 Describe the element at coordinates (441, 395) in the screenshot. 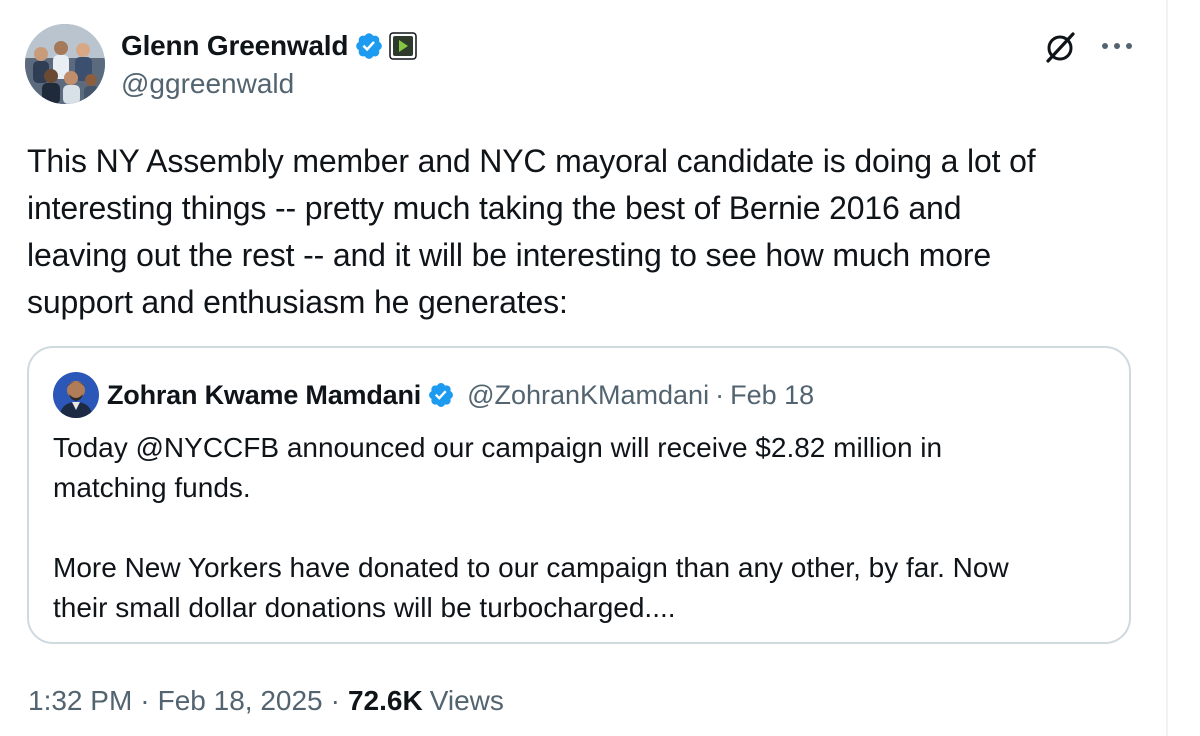

I see `quoted-verified-badge-icon` at that location.